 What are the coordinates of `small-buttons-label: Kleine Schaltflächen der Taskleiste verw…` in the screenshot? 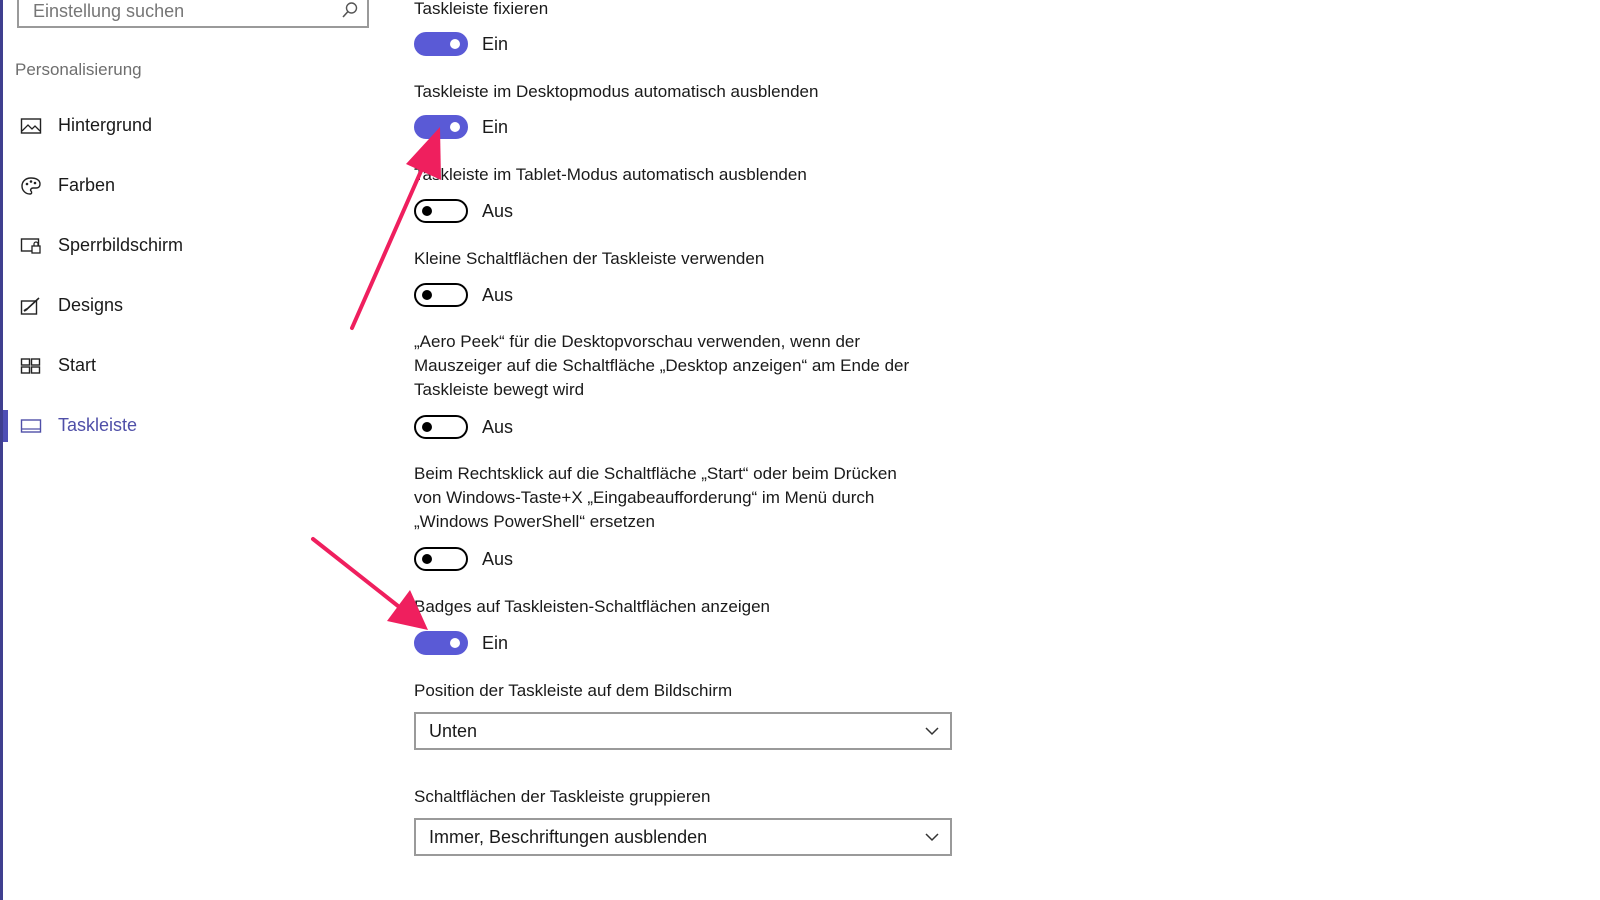 It's located at (589, 258).